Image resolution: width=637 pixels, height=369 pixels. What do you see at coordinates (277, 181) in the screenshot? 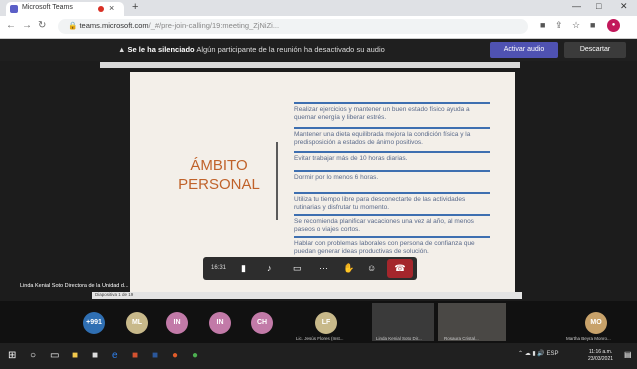
I see `slide-divider` at bounding box center [277, 181].